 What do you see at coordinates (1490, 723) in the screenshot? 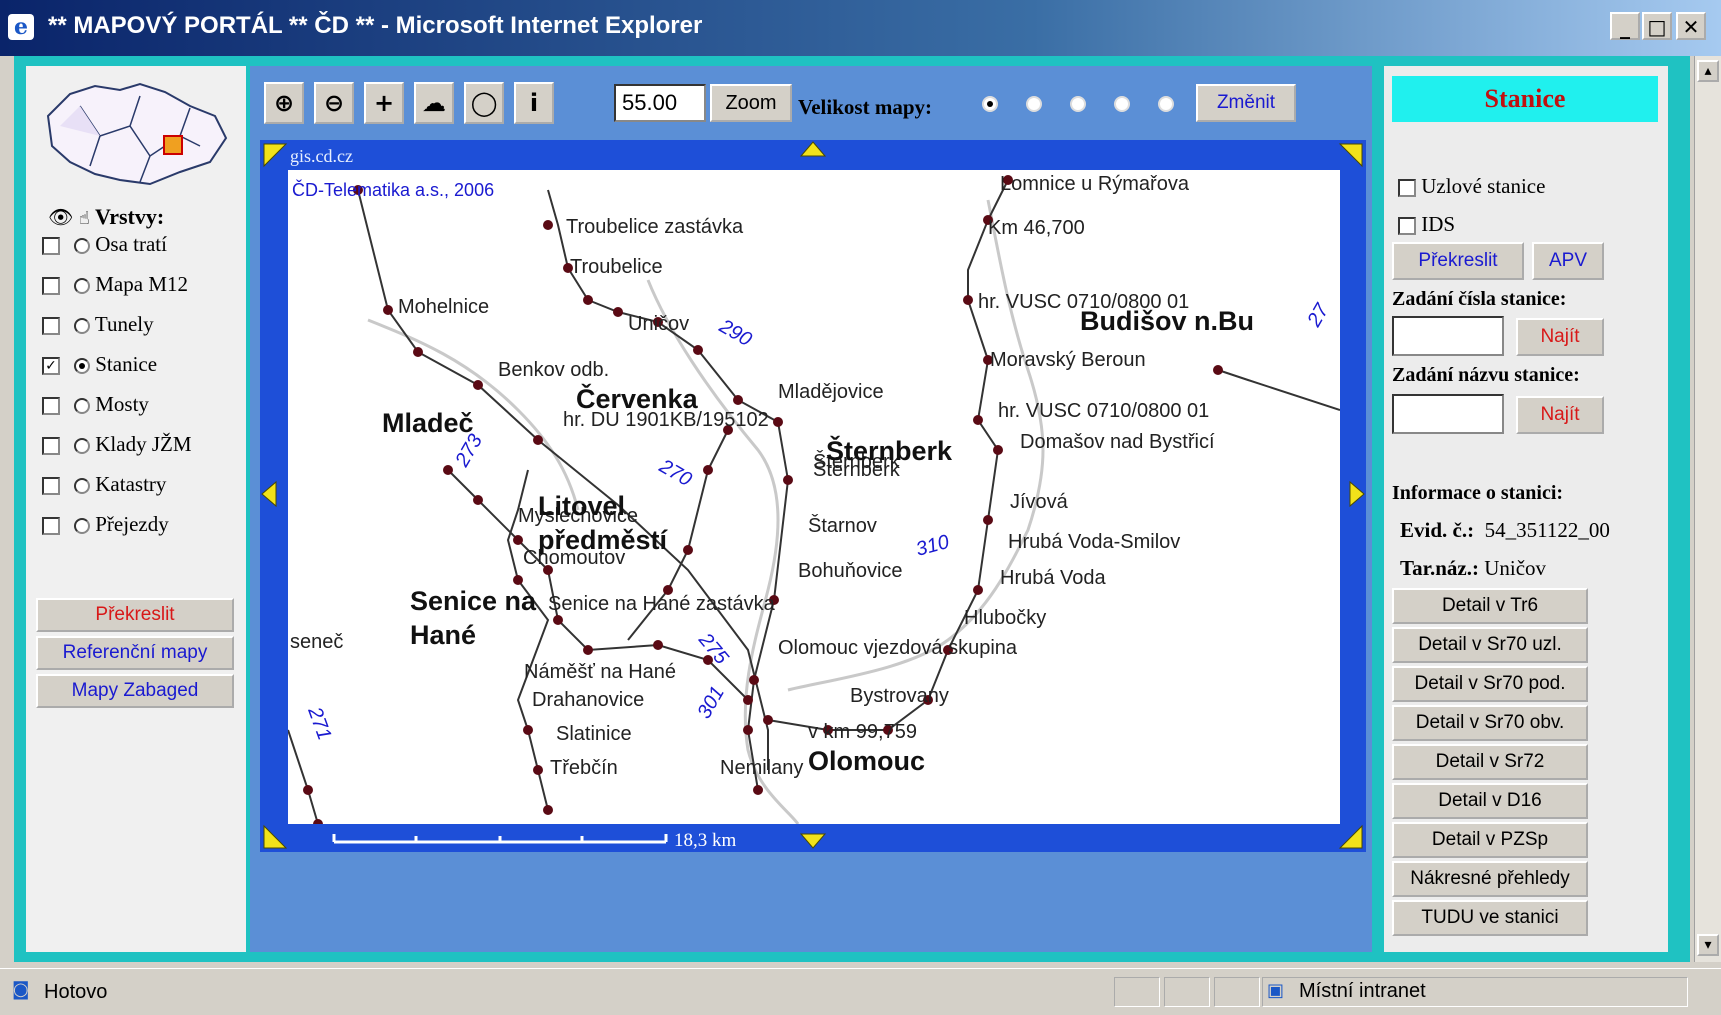
I see `detail-button: Detail v Sr70 obv.` at bounding box center [1490, 723].